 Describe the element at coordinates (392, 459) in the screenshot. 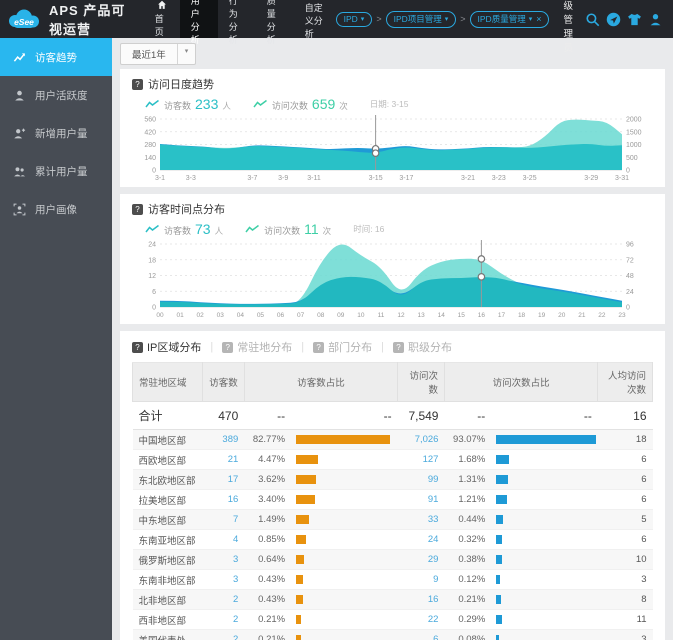

I see `table-row-西欧地区部: 西欧地区部 21 4.47% 127 1.68% 6` at that location.